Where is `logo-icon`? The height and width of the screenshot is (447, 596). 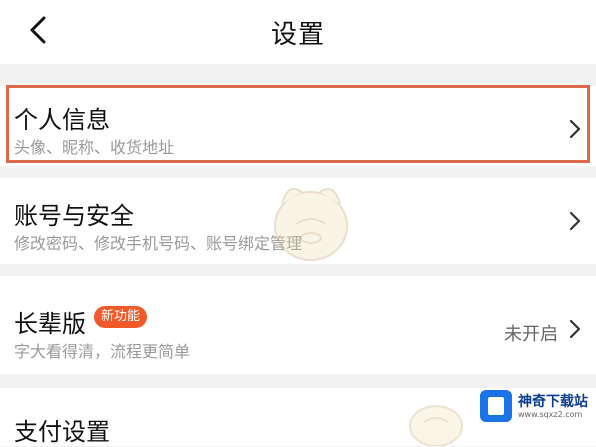 logo-icon is located at coordinates (496, 406).